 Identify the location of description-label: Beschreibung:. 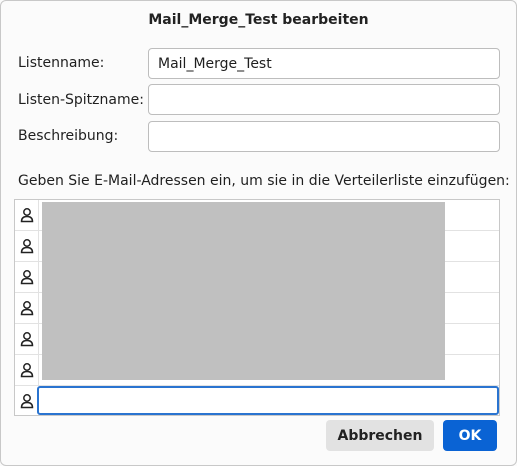
(68, 136).